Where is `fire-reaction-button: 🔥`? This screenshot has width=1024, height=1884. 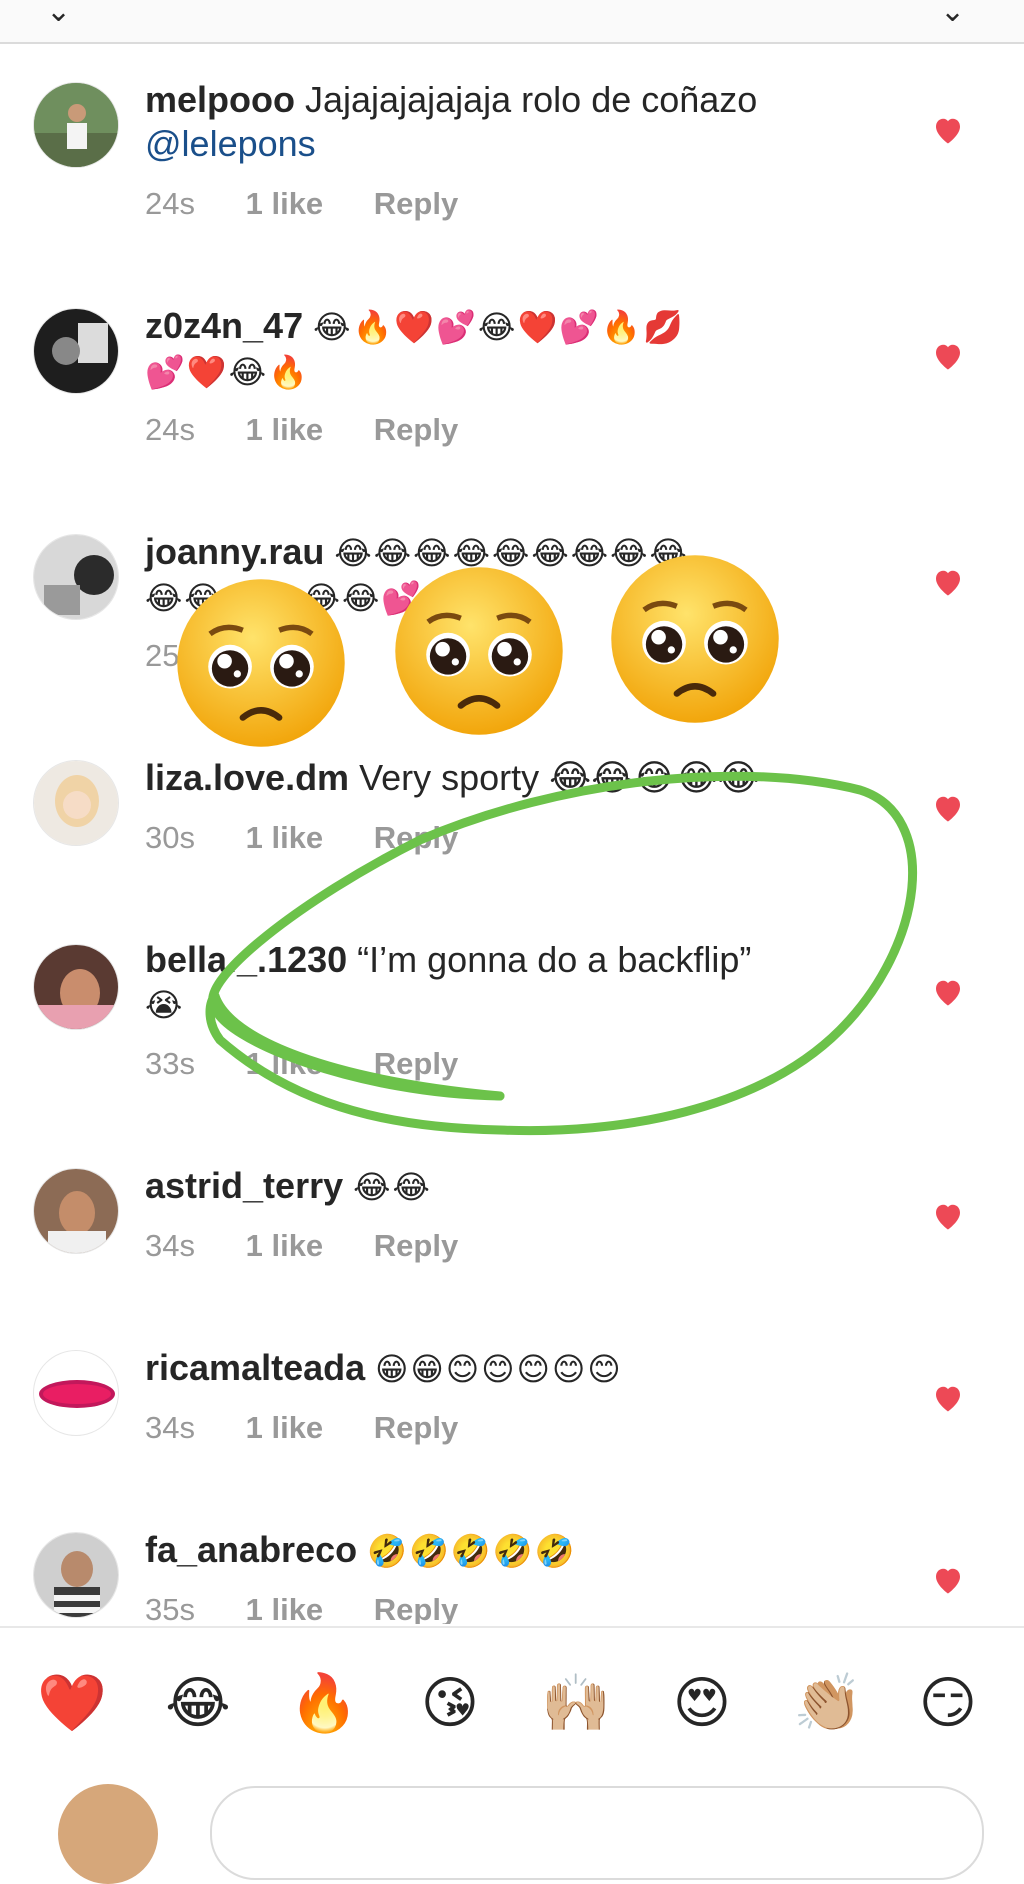
fire-reaction-button: 🔥 is located at coordinates (324, 1704).